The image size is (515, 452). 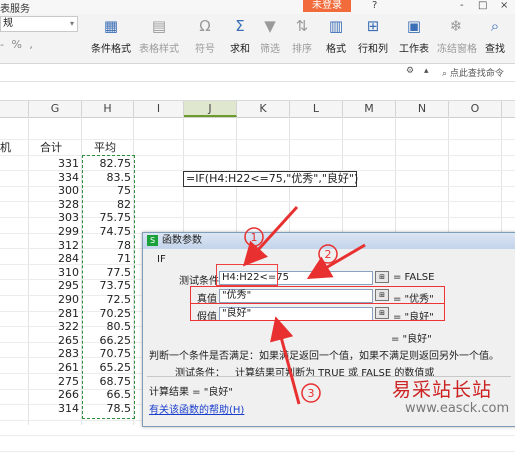 What do you see at coordinates (311, 393) in the screenshot?
I see `annotation-marker-3: 3` at bounding box center [311, 393].